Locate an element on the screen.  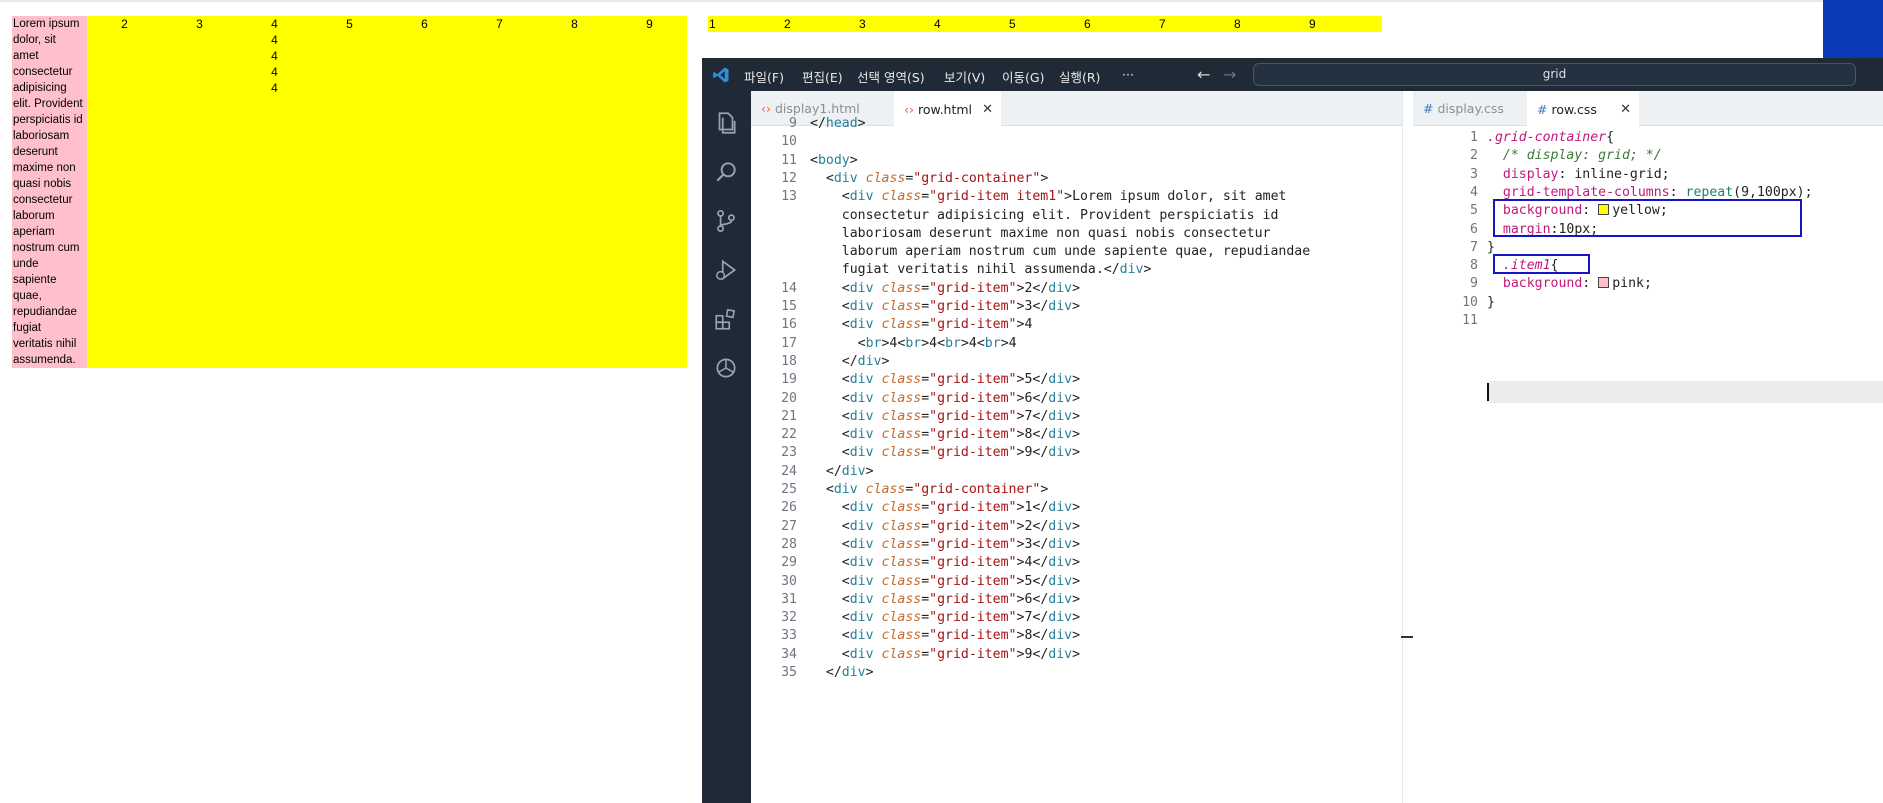
browser-top-border is located at coordinates (941, 1).